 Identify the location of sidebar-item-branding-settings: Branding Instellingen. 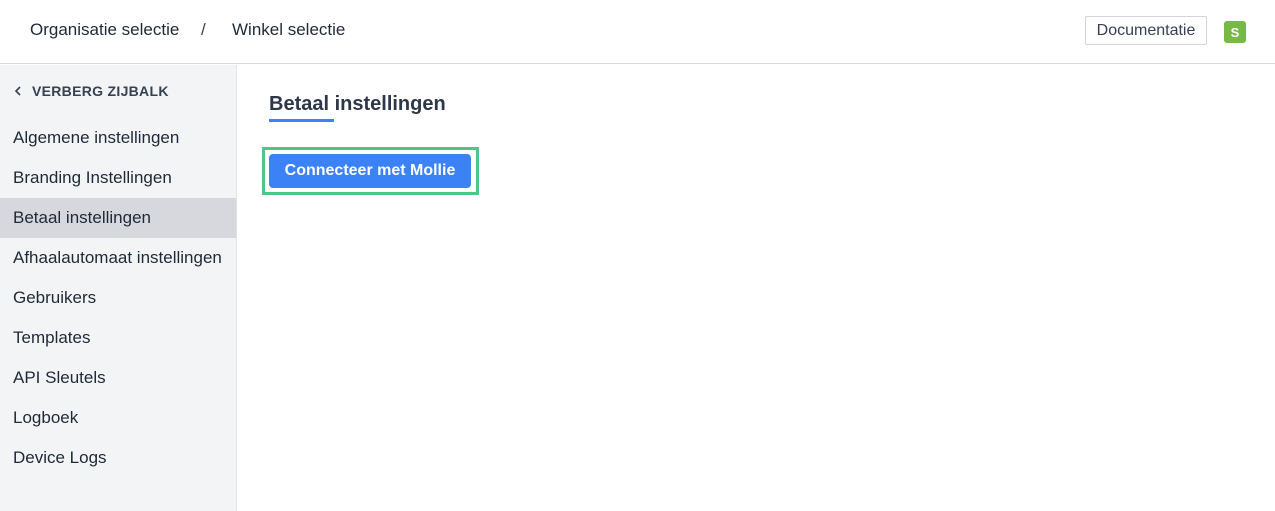
(118, 178).